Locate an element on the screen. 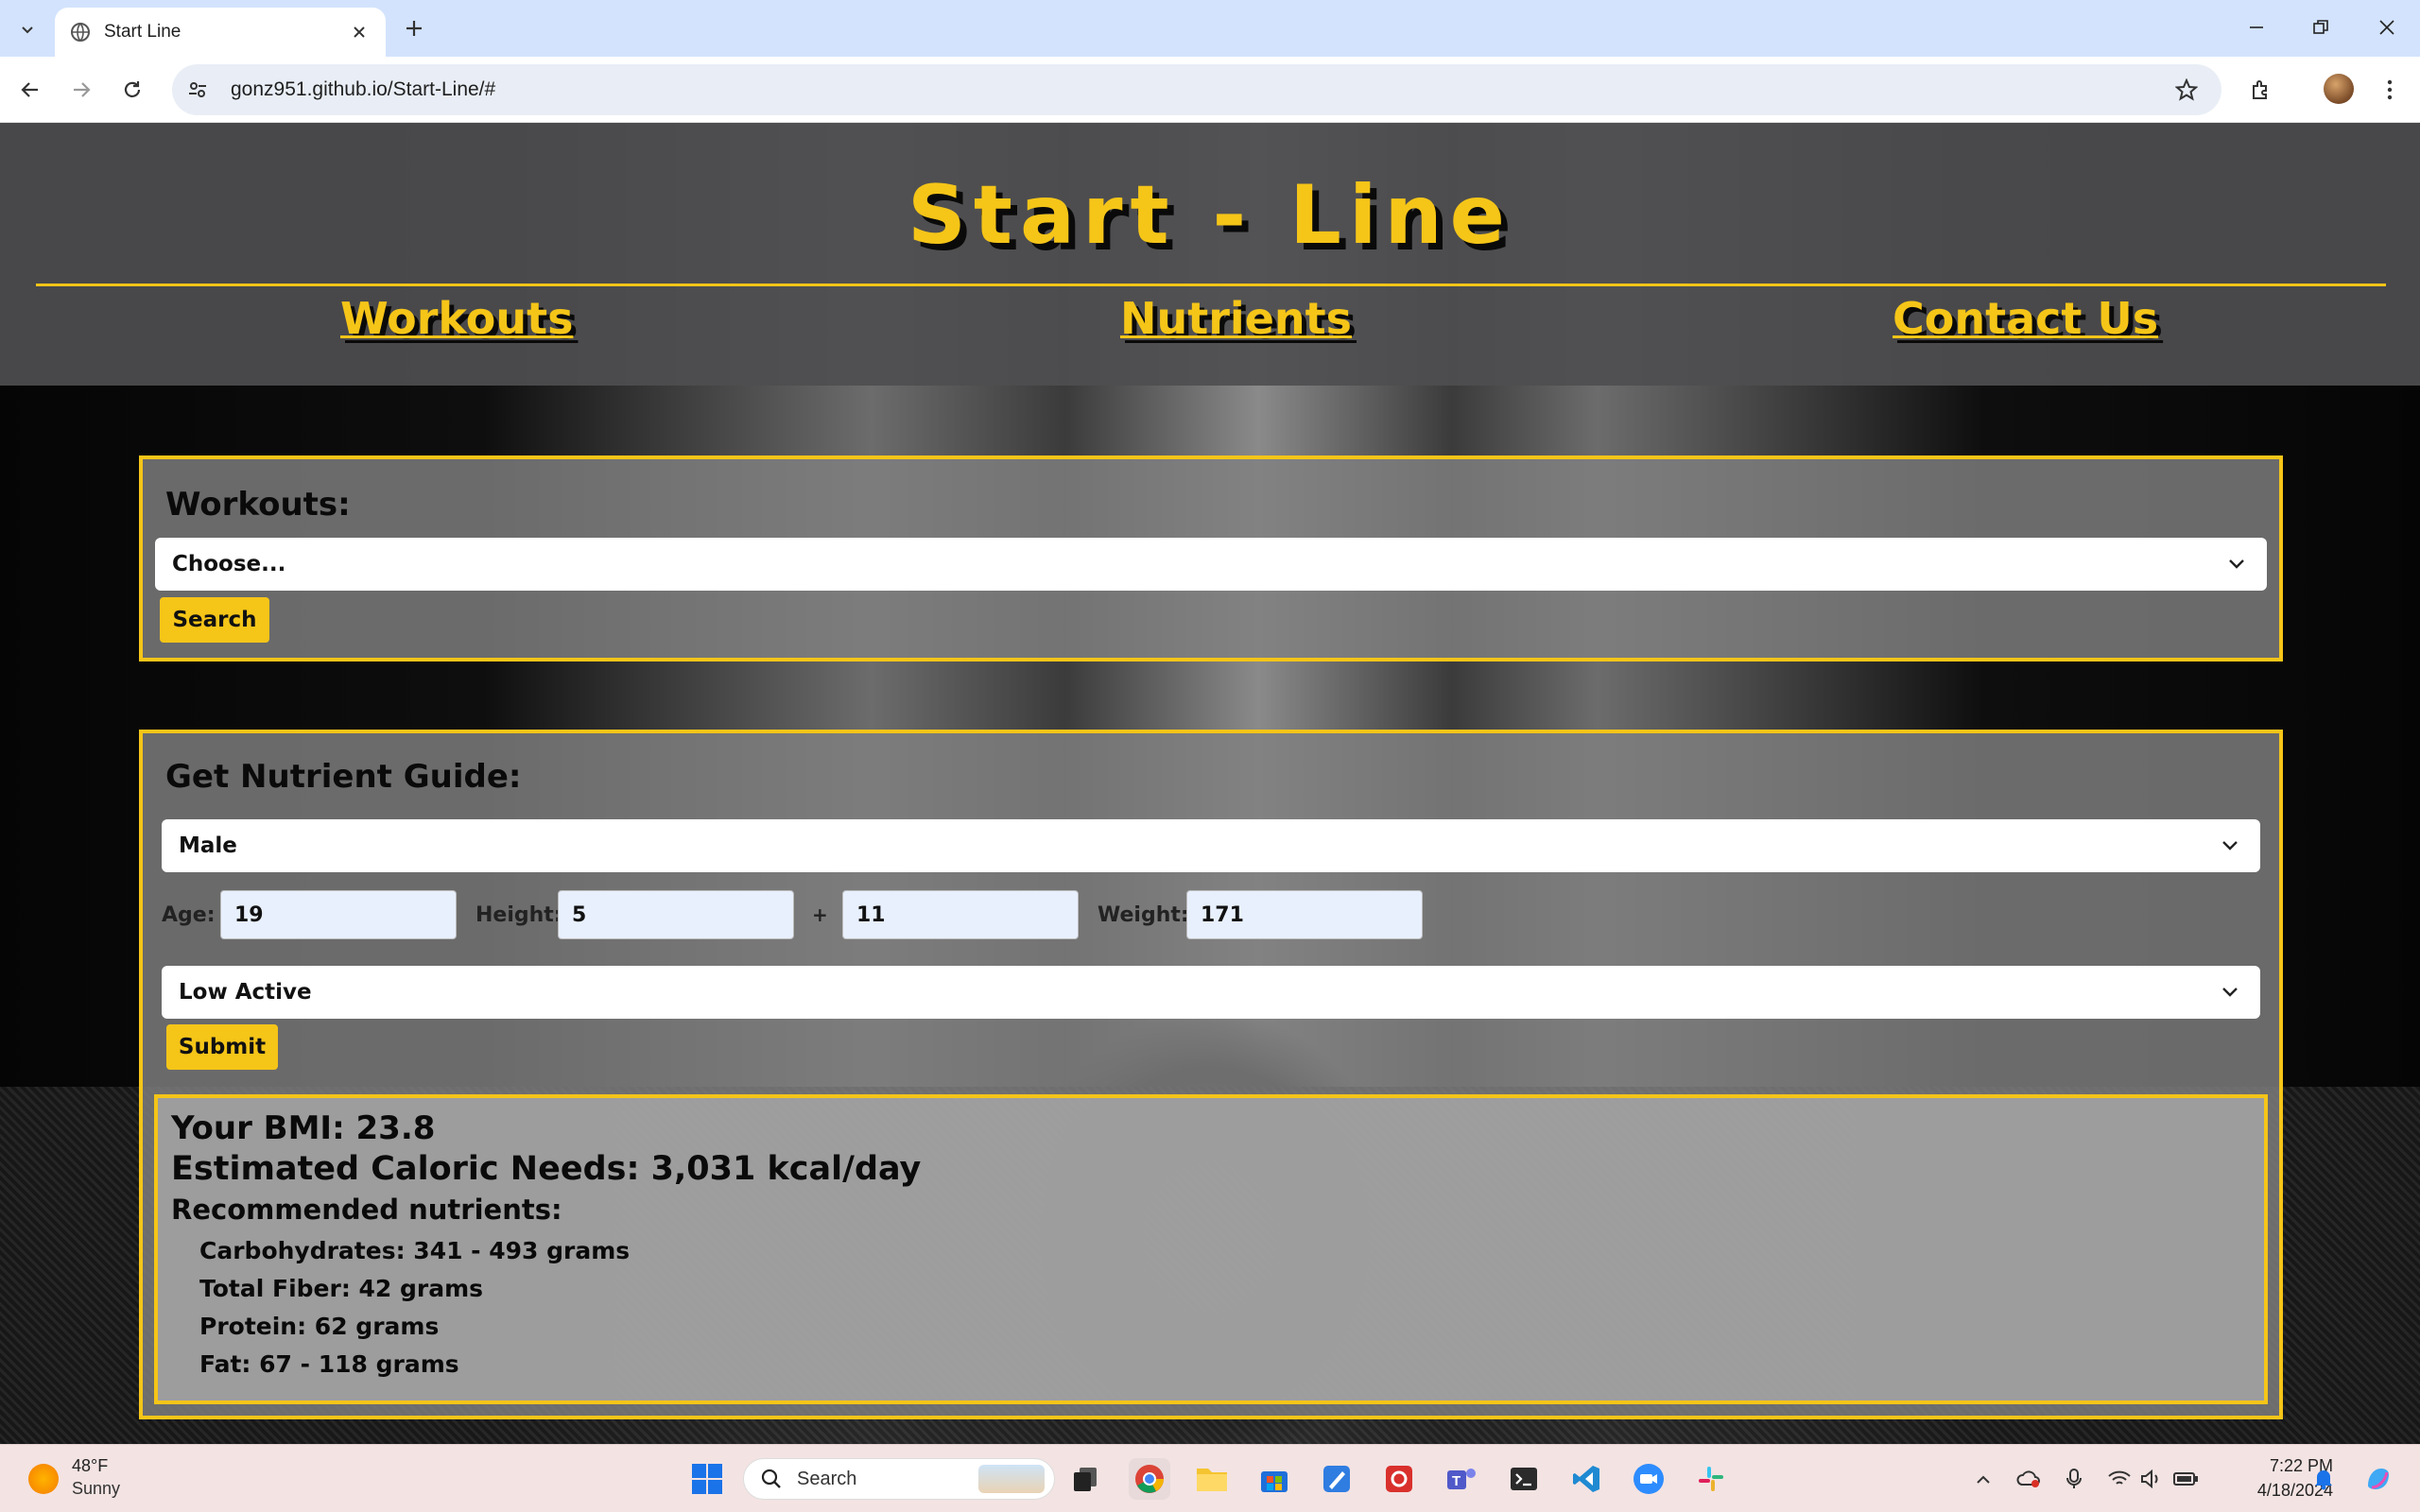 This screenshot has width=2420, height=1512. copilot-icon is located at coordinates (2378, 1479).